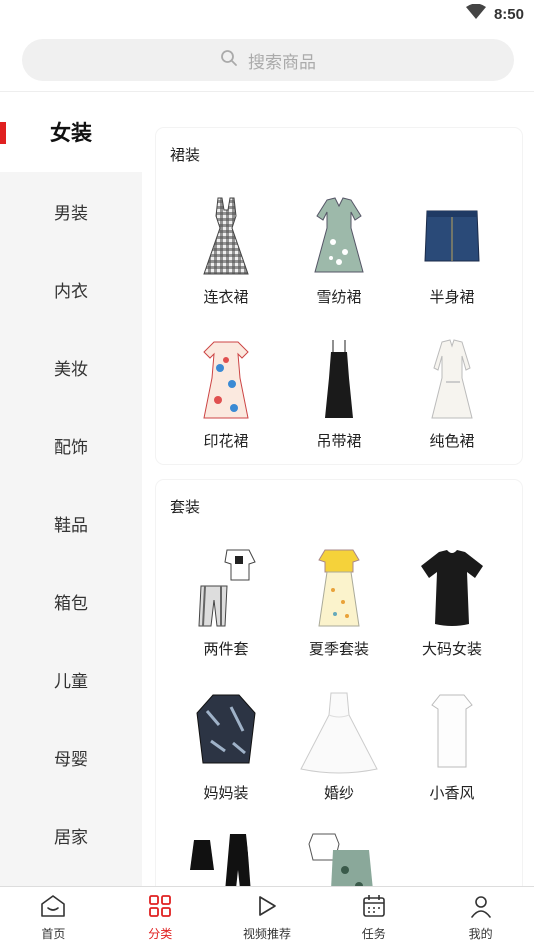 This screenshot has width=534, height=949. What do you see at coordinates (71, 837) in the screenshot?
I see `sidebar-item-label: 居家` at bounding box center [71, 837].